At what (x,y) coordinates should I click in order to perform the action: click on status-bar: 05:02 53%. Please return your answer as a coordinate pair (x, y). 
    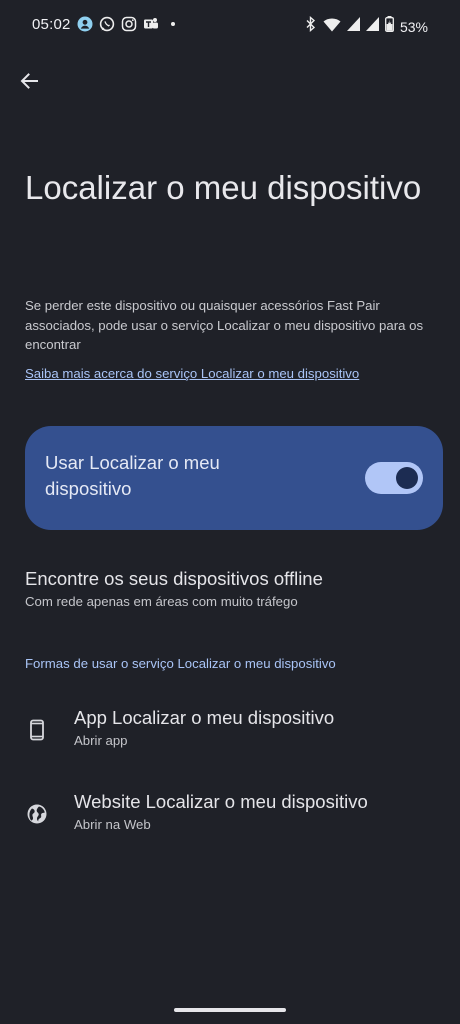
    Looking at the image, I should click on (230, 26).